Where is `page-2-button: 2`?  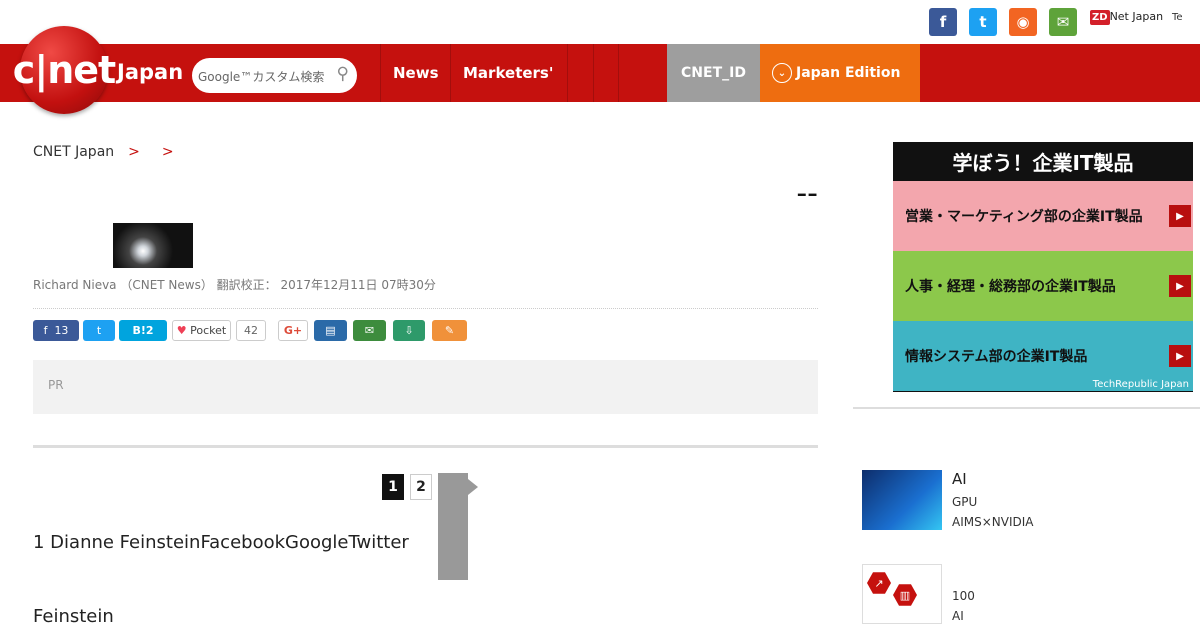 page-2-button: 2 is located at coordinates (421, 487).